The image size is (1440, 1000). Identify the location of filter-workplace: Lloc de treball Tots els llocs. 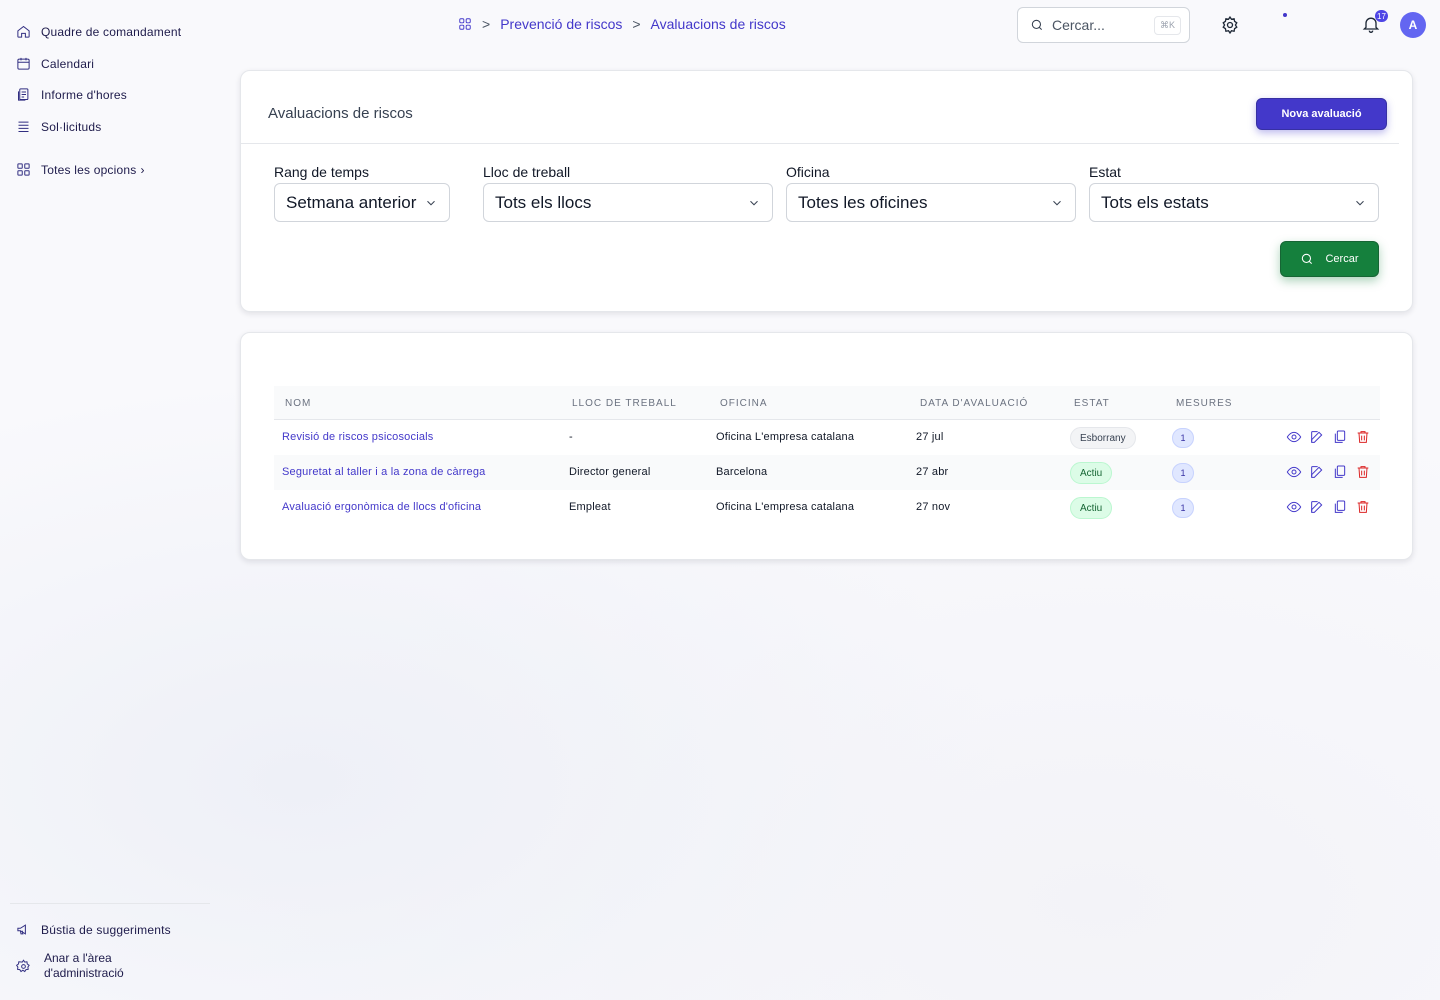
(628, 193).